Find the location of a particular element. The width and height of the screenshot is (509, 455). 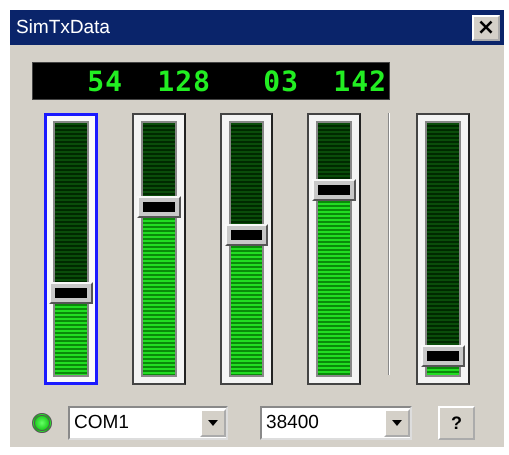

digit-readout: 03 is located at coordinates (280, 81).